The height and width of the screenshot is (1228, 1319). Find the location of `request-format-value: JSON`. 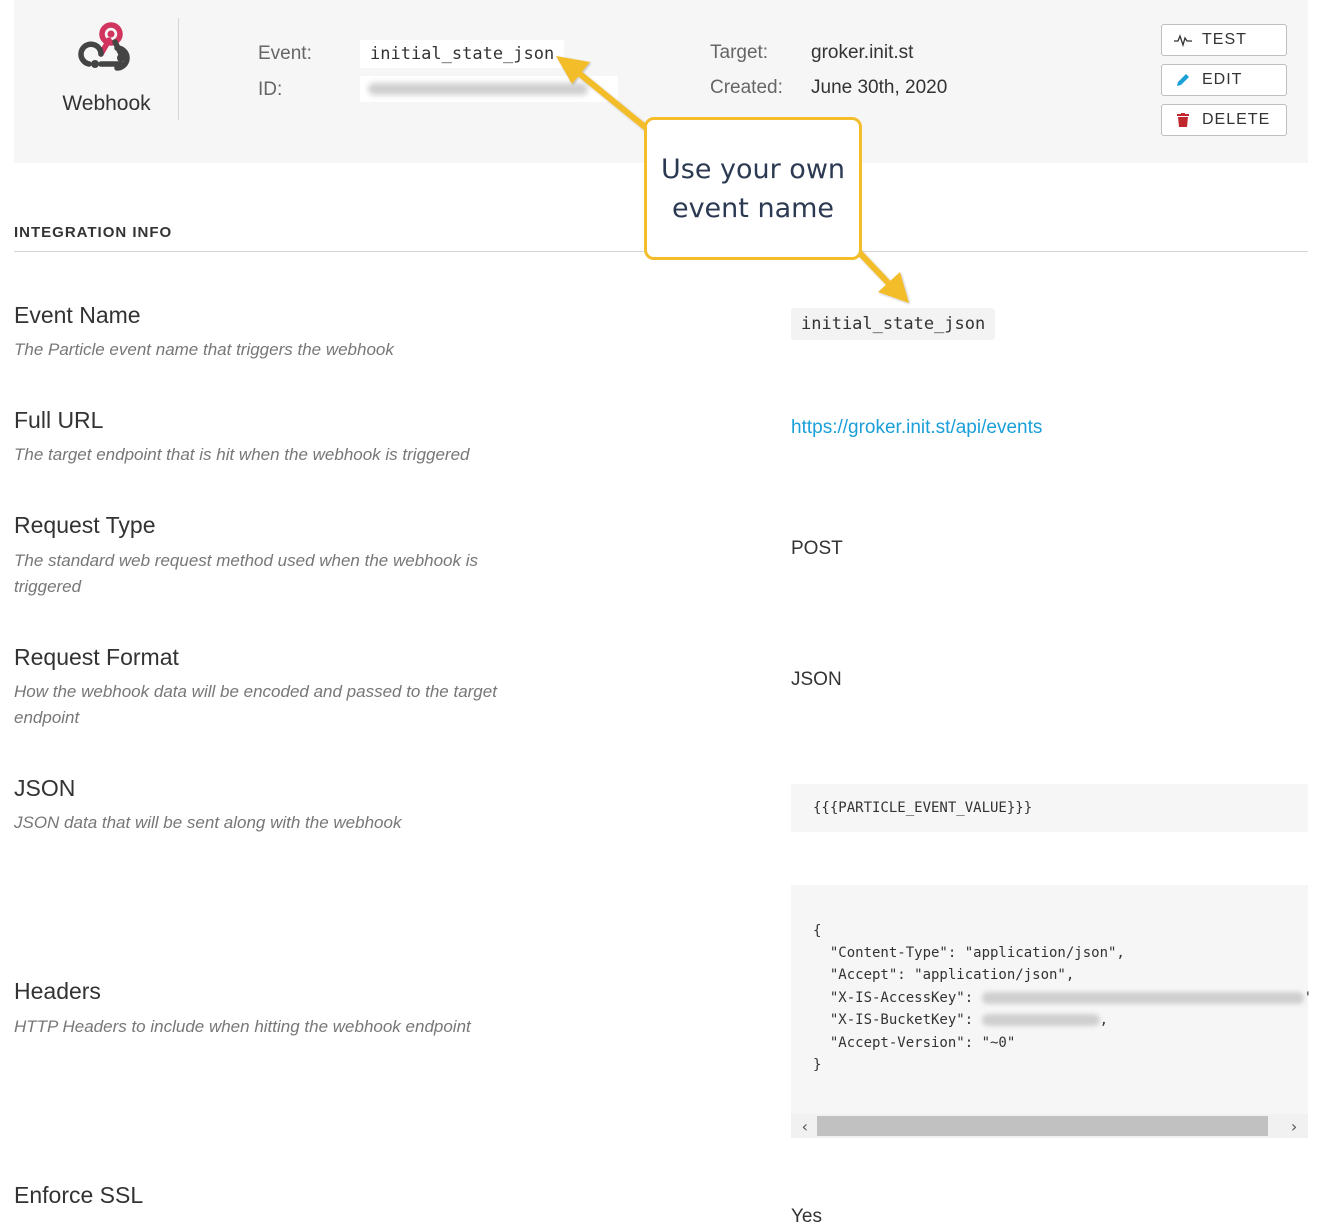

request-format-value: JSON is located at coordinates (816, 679).